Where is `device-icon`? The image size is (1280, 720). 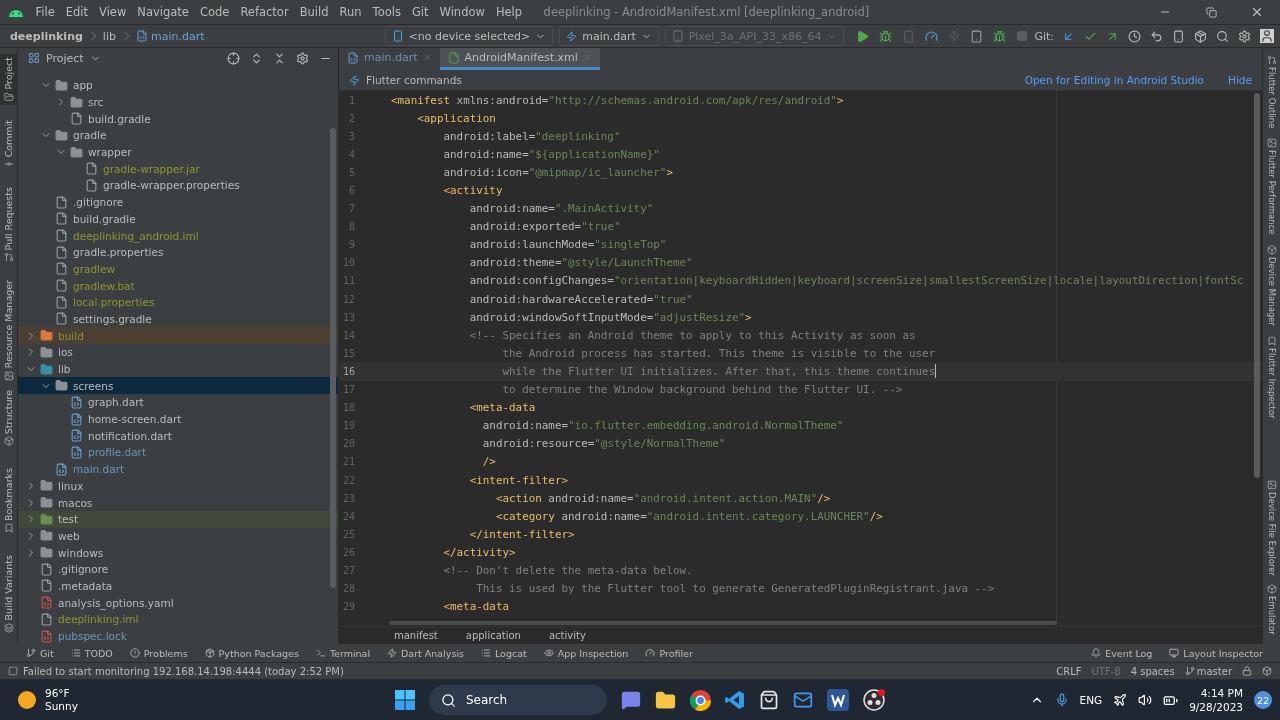 device-icon is located at coordinates (977, 36).